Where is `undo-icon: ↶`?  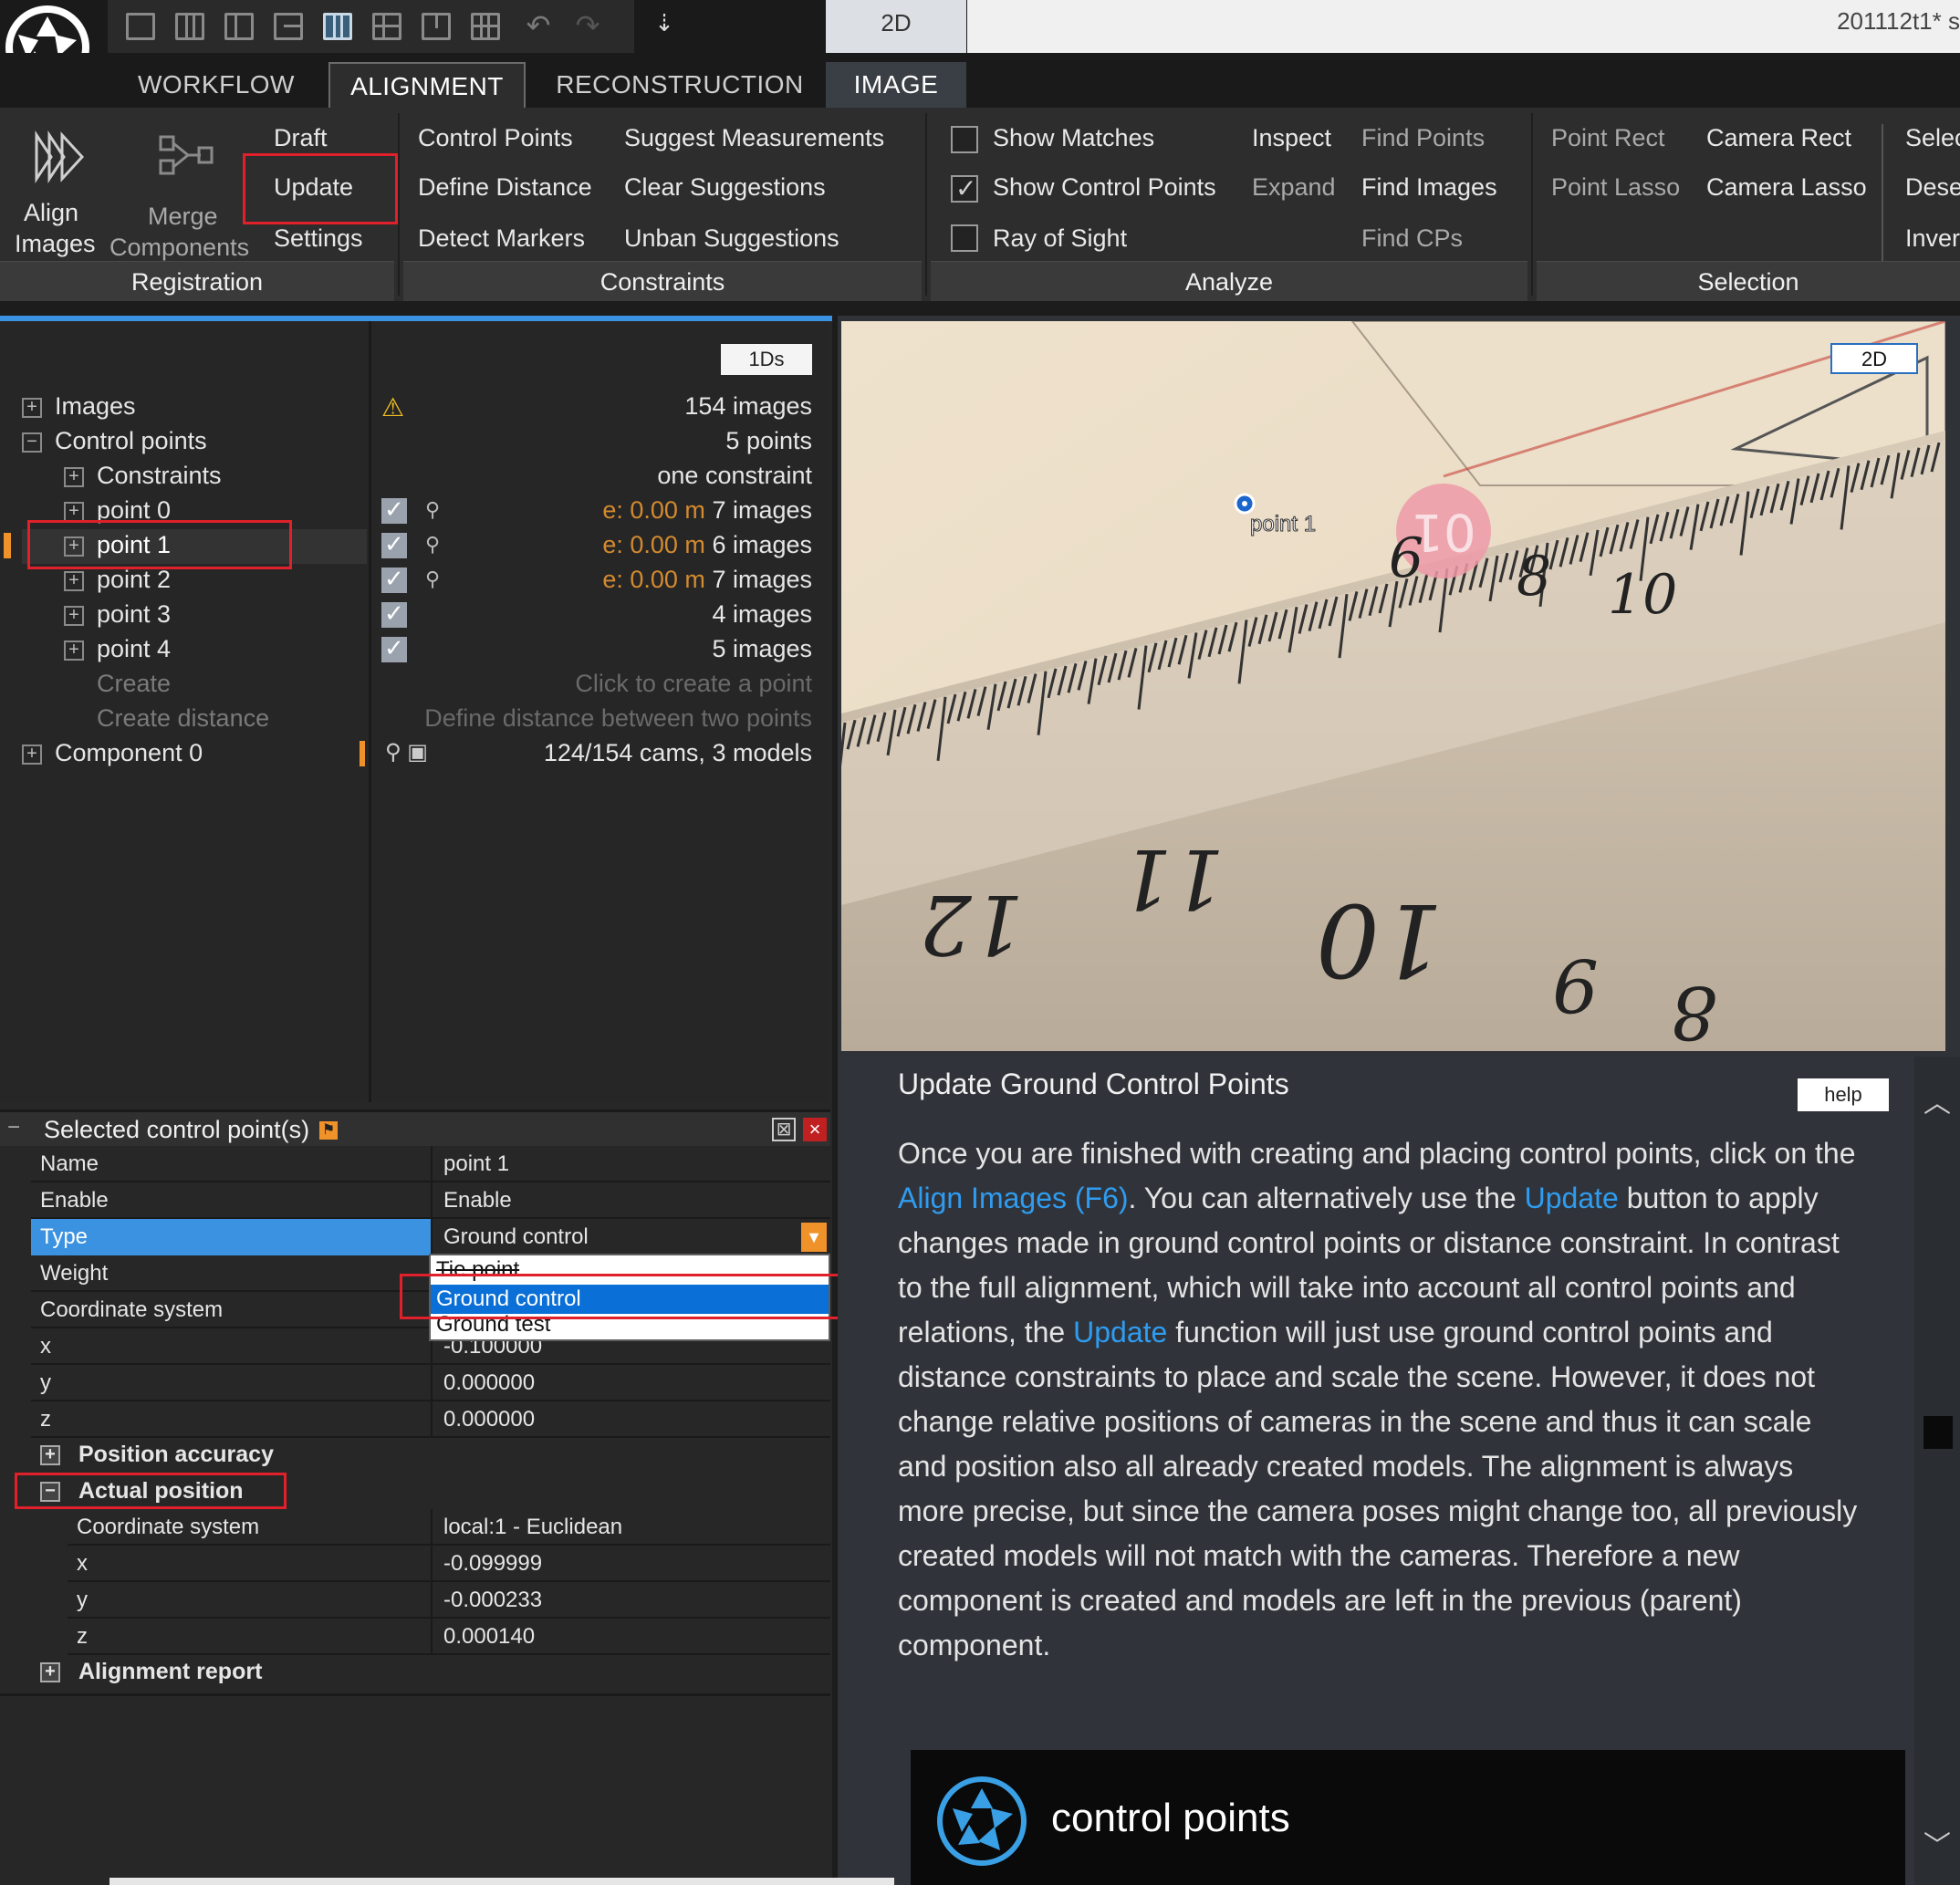 undo-icon: ↶ is located at coordinates (539, 26).